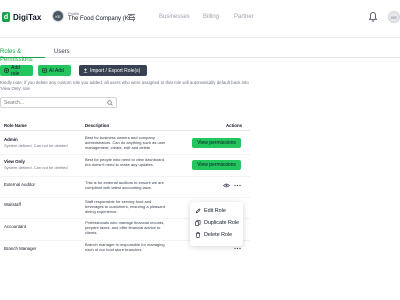  I want to click on trash-icon, so click(198, 235).